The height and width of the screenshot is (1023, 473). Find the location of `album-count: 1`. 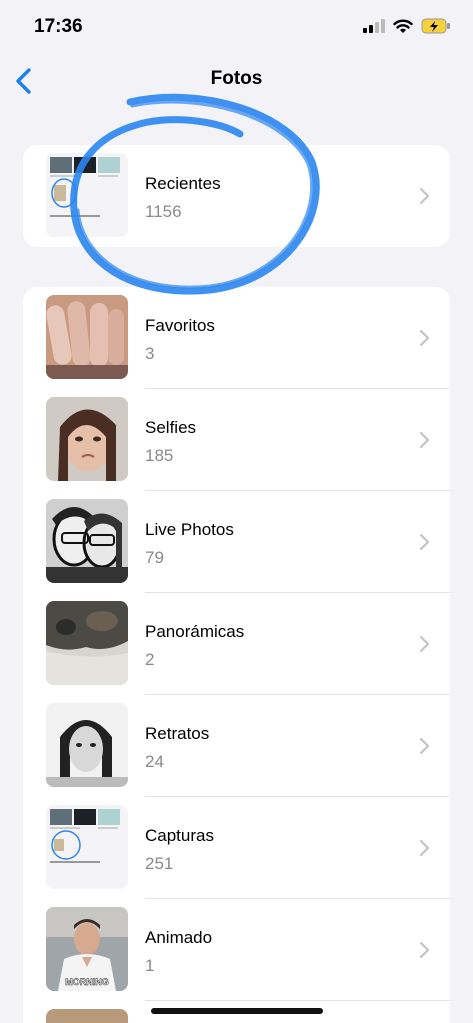

album-count: 1 is located at coordinates (150, 965).